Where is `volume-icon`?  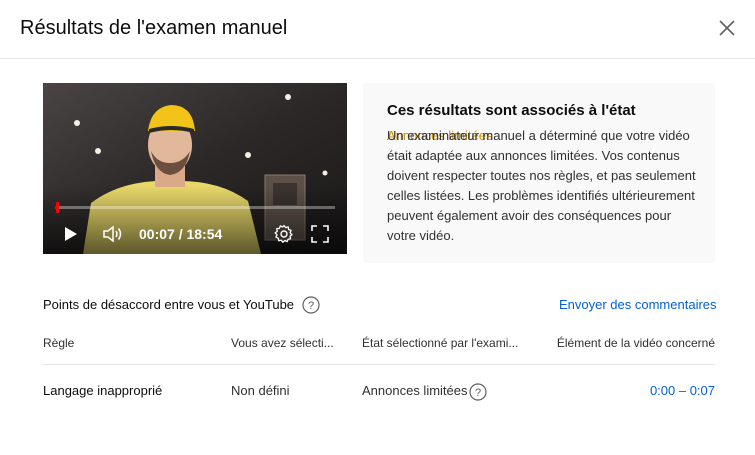 volume-icon is located at coordinates (112, 234).